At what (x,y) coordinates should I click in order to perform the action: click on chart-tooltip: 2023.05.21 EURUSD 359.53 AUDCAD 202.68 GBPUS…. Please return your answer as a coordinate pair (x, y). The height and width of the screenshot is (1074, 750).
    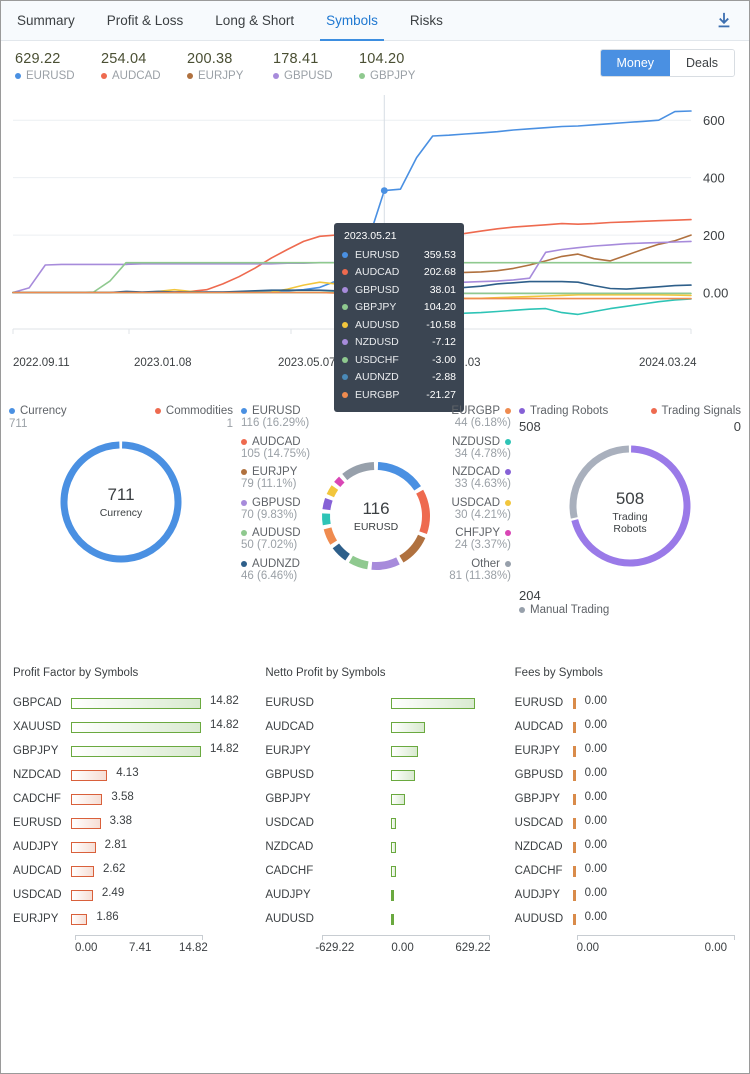
    Looking at the image, I should click on (399, 317).